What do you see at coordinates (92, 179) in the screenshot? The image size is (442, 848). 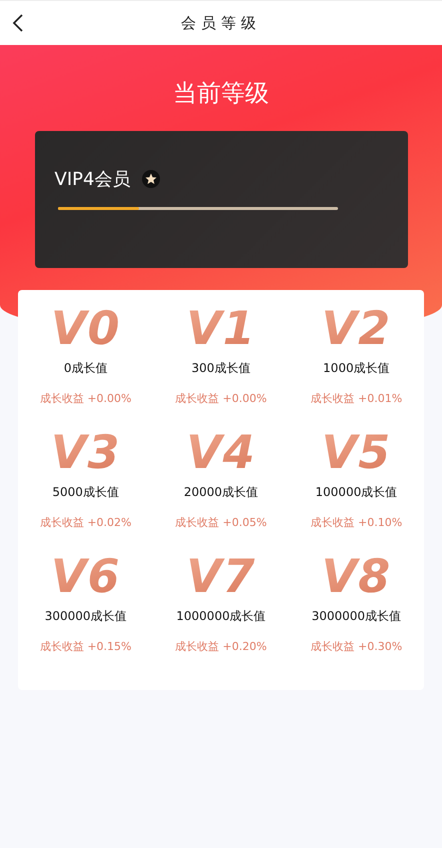 I see `member-level-label: VIP4会员` at bounding box center [92, 179].